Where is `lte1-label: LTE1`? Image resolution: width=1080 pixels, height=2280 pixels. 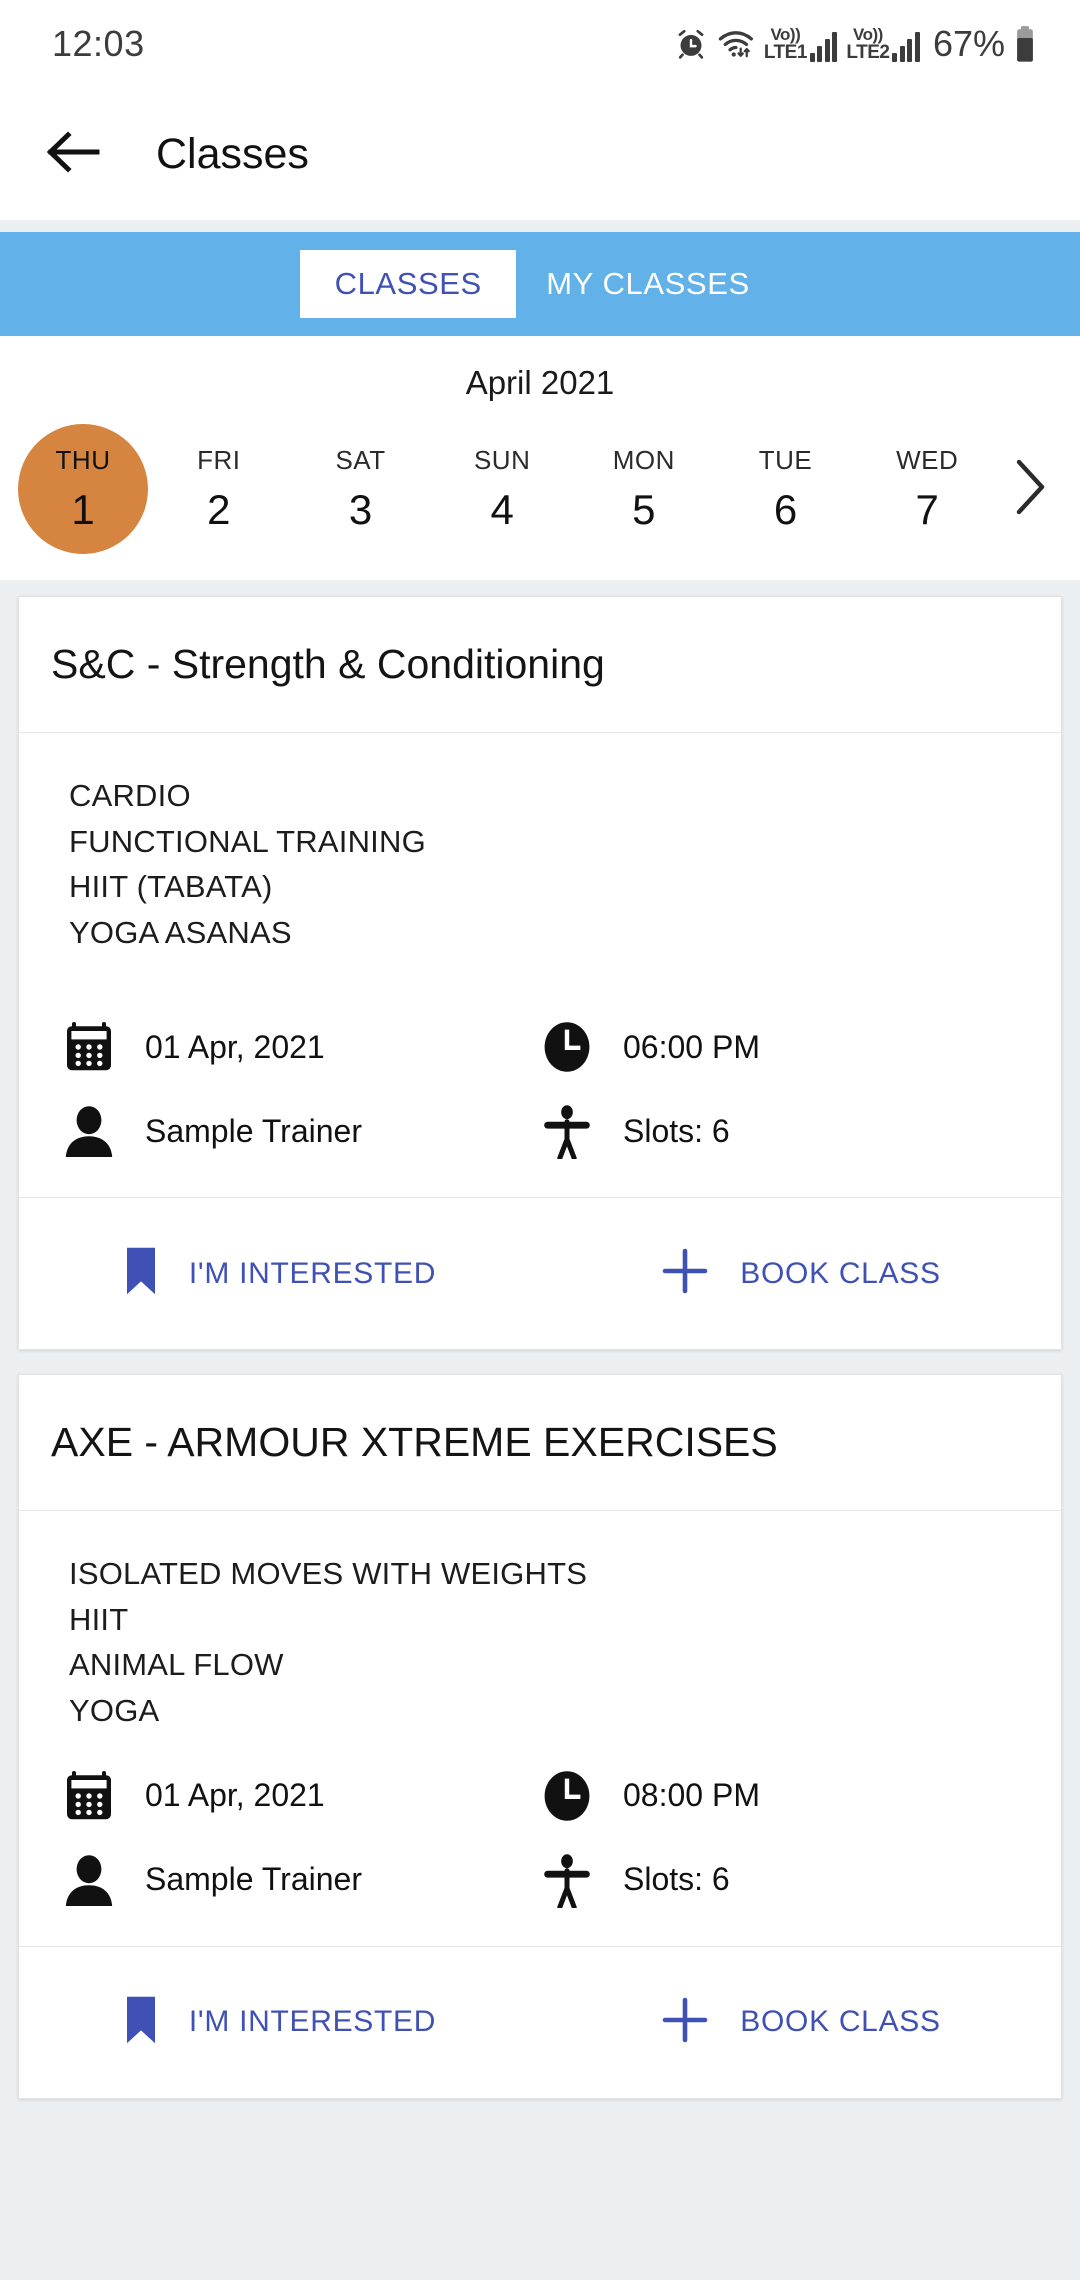
lte1-label: LTE1 is located at coordinates (785, 52).